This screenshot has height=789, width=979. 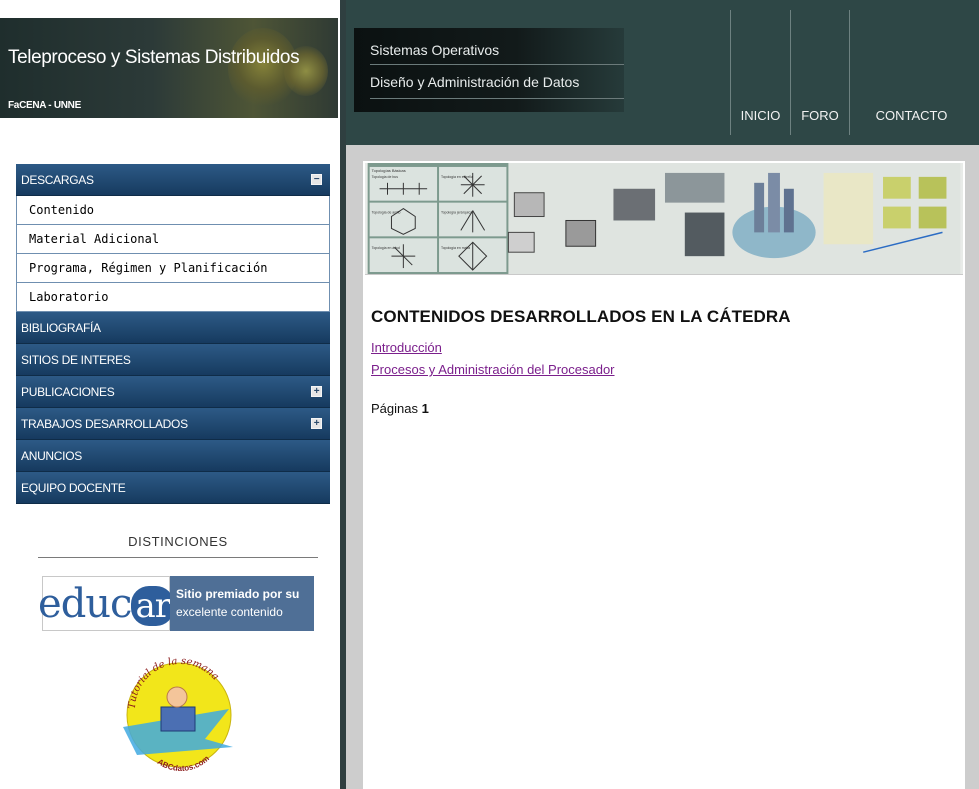 What do you see at coordinates (457, 177) in the screenshot?
I see `svg-text: Topología en estrella` at bounding box center [457, 177].